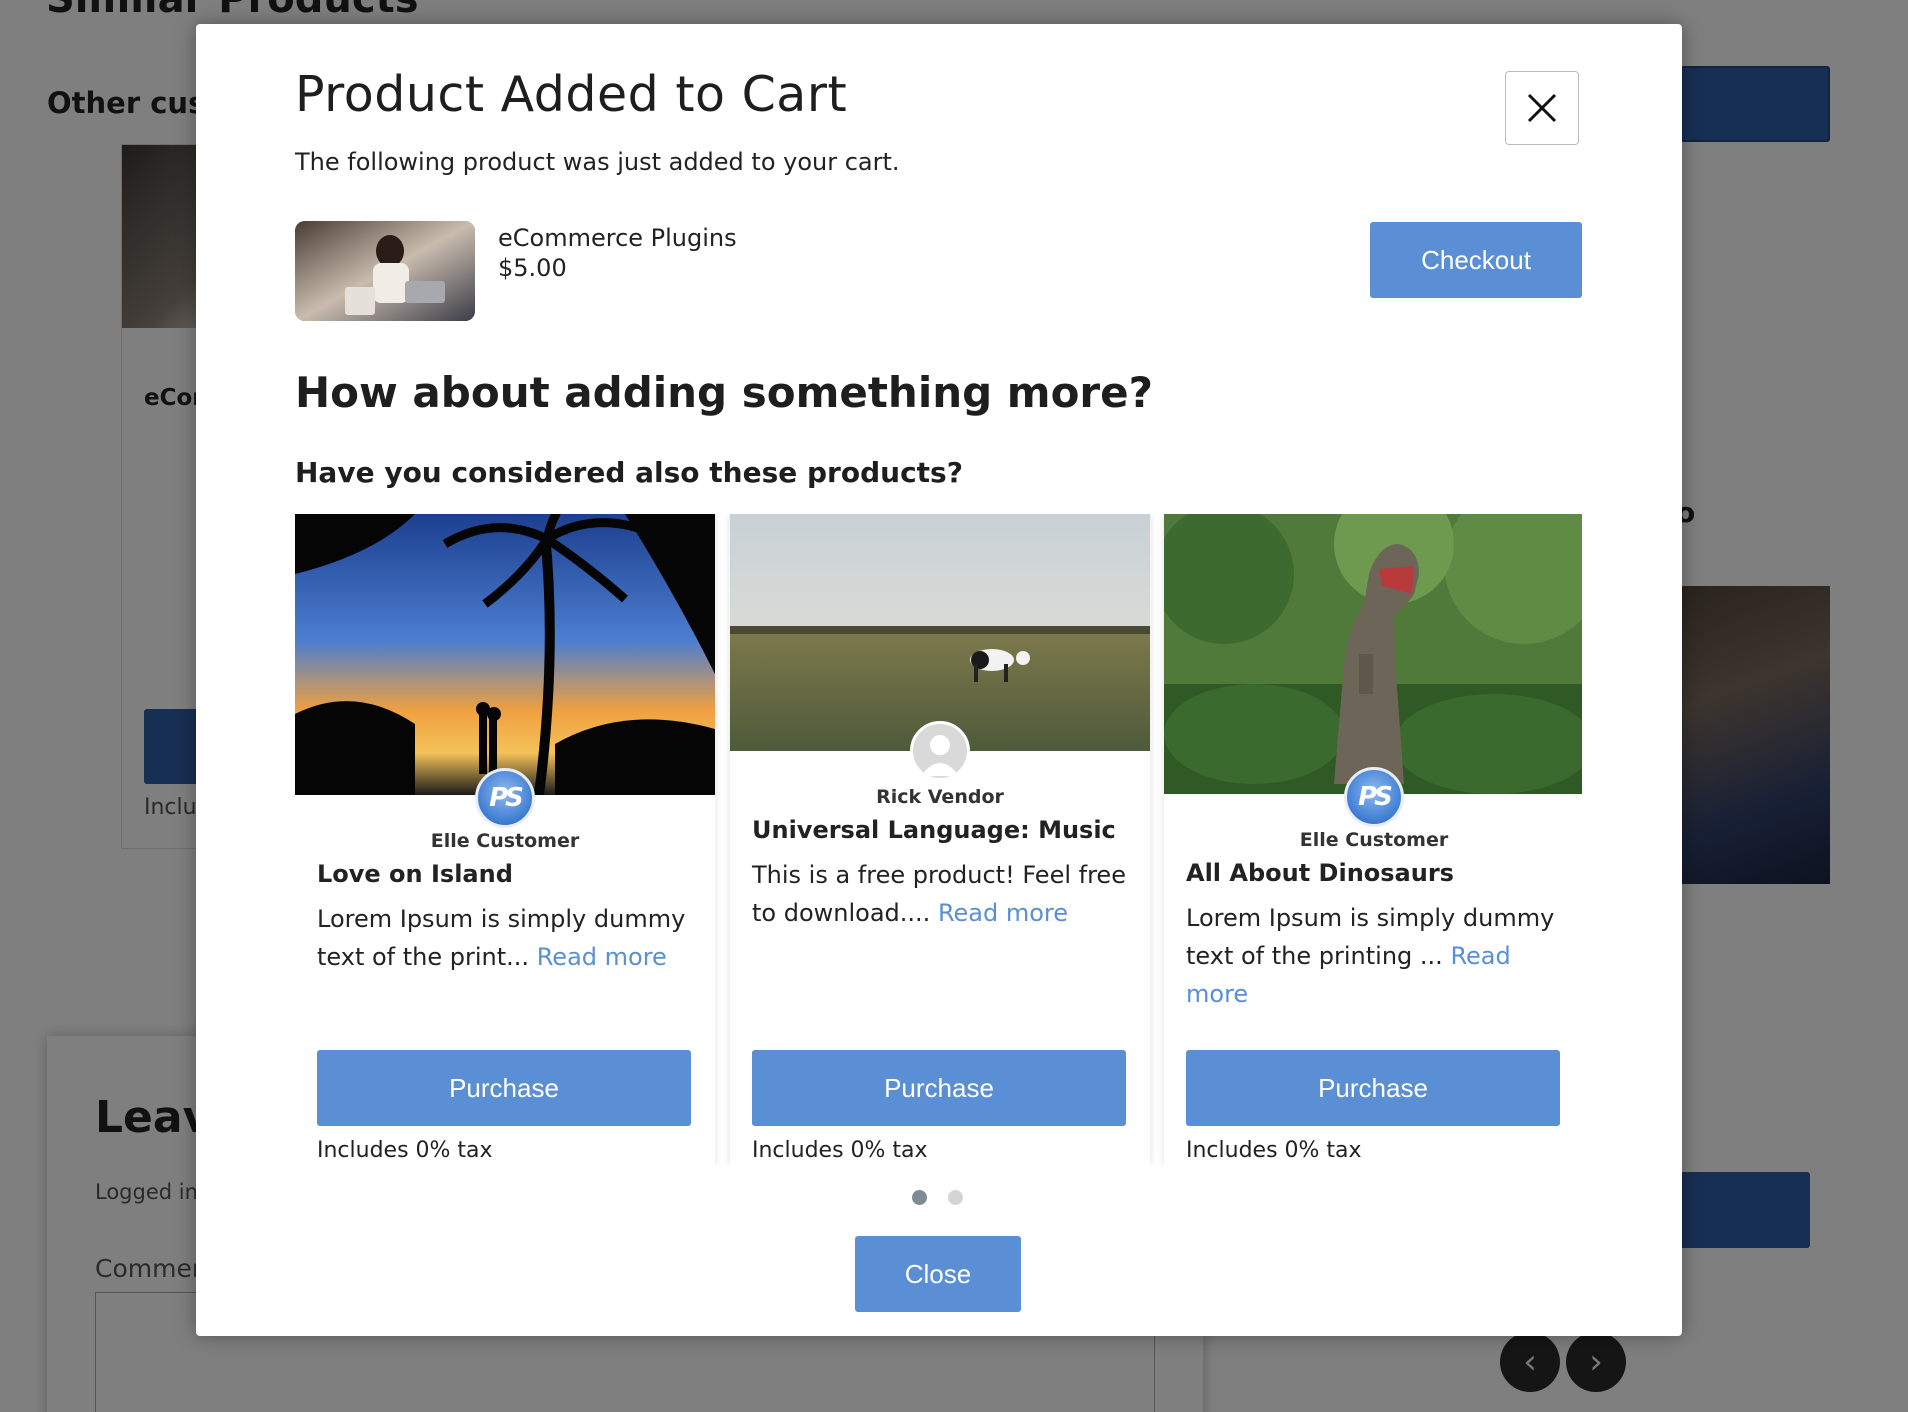 This screenshot has width=1908, height=1412. What do you see at coordinates (934, 830) in the screenshot?
I see `product-title: Universal Language: Music` at bounding box center [934, 830].